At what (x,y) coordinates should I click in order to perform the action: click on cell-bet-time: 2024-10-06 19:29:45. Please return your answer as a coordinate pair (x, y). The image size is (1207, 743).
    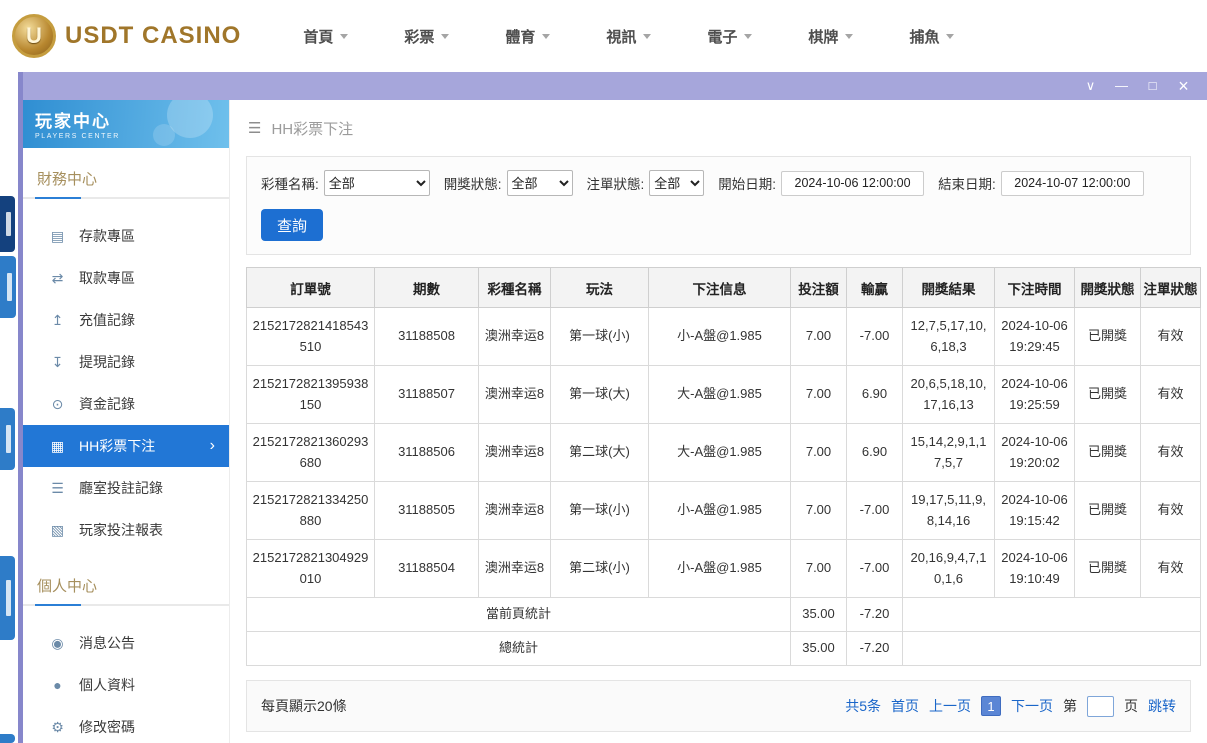
    Looking at the image, I should click on (1034, 336).